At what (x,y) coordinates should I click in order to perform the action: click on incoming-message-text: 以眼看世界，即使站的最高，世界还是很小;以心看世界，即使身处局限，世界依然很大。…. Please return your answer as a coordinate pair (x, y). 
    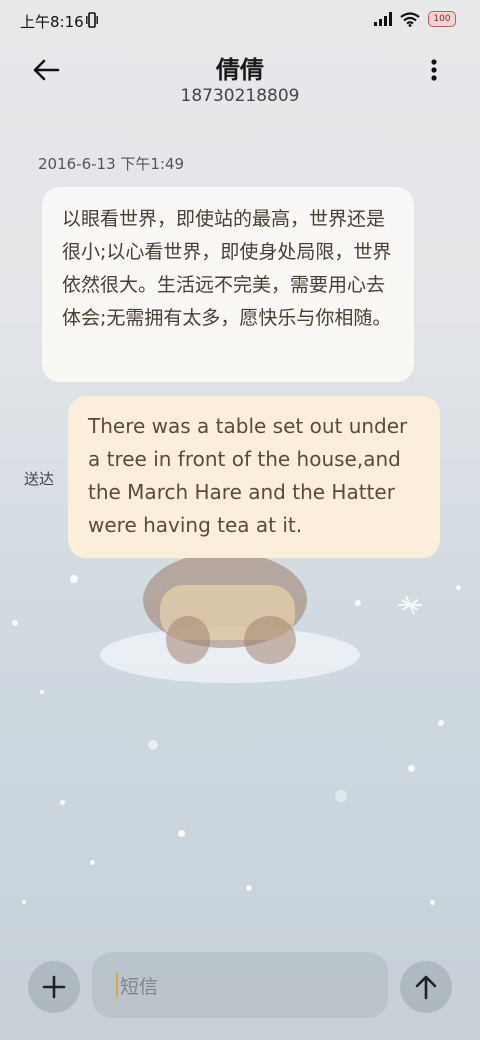
    Looking at the image, I should click on (227, 268).